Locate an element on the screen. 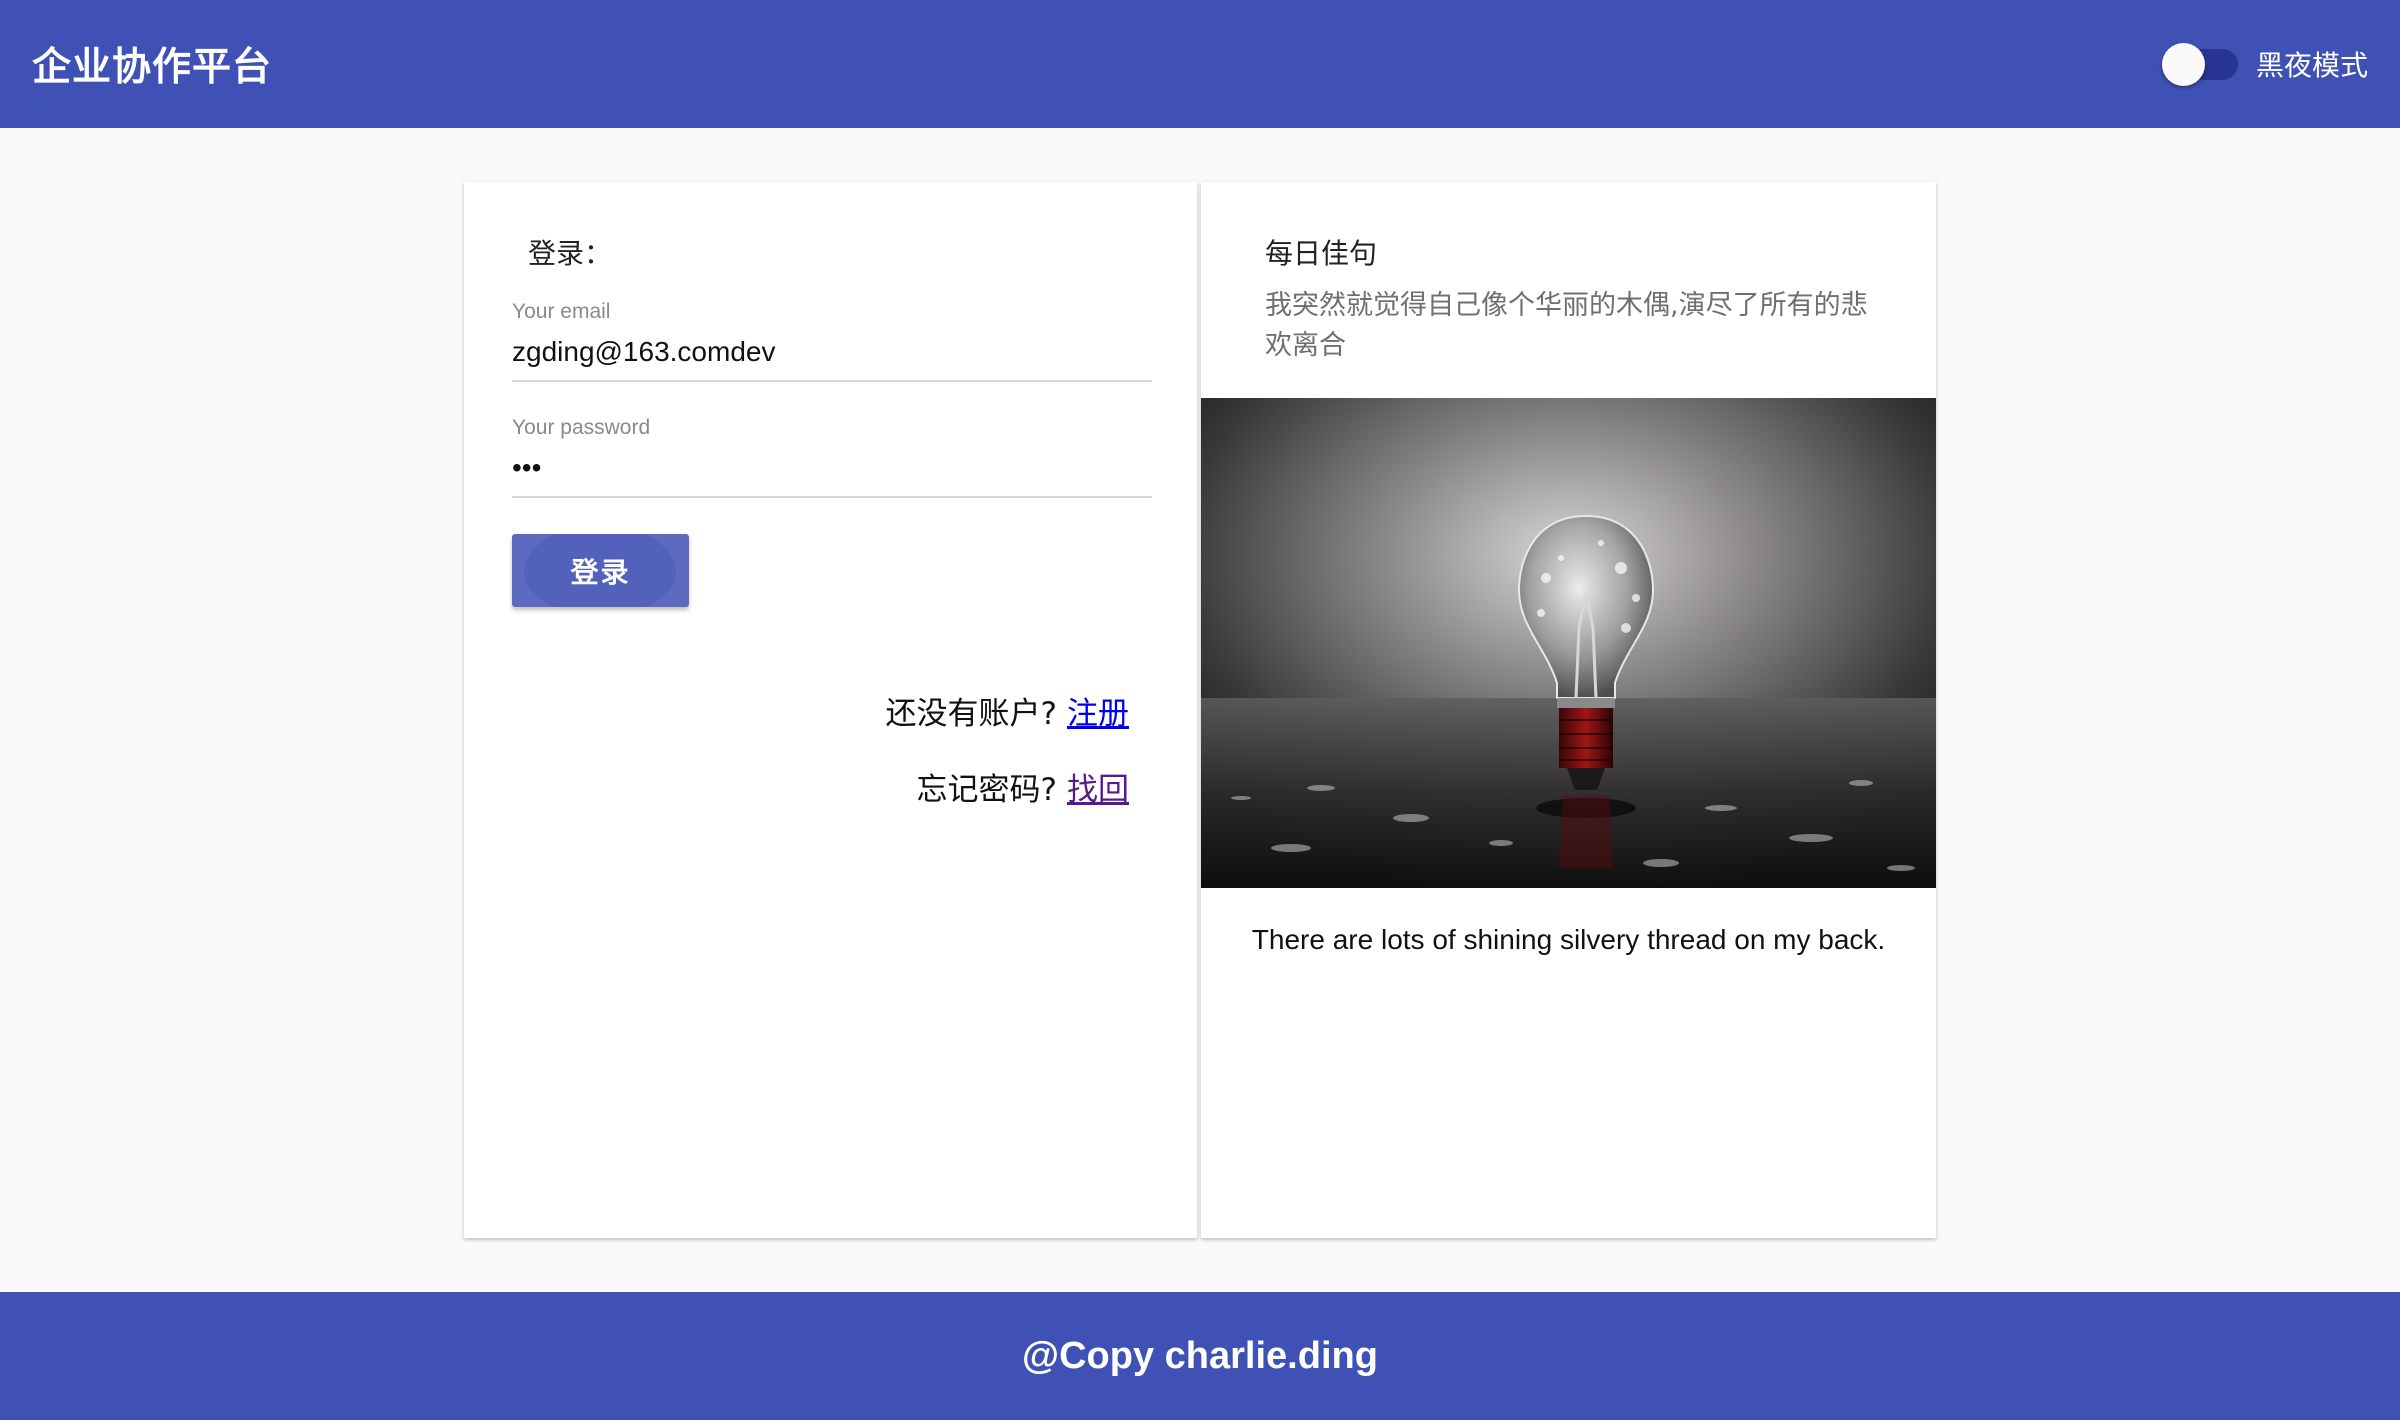 Image resolution: width=2400 pixels, height=1420 pixels. footer: @Copy charlie.ding is located at coordinates (1200, 1356).